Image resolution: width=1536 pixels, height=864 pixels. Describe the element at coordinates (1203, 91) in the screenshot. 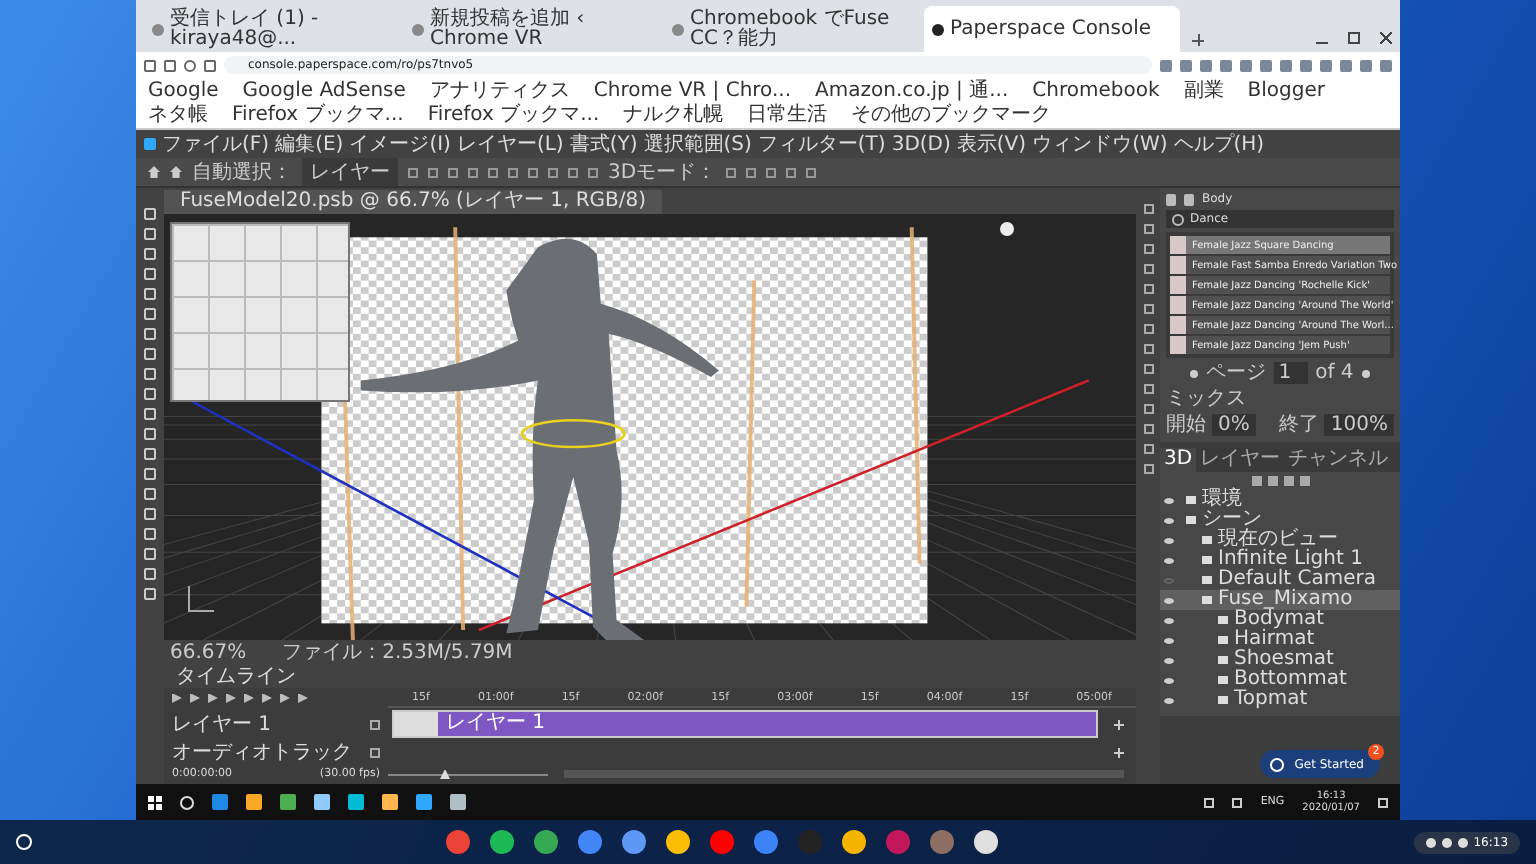

I see `bookmark: 副業` at that location.